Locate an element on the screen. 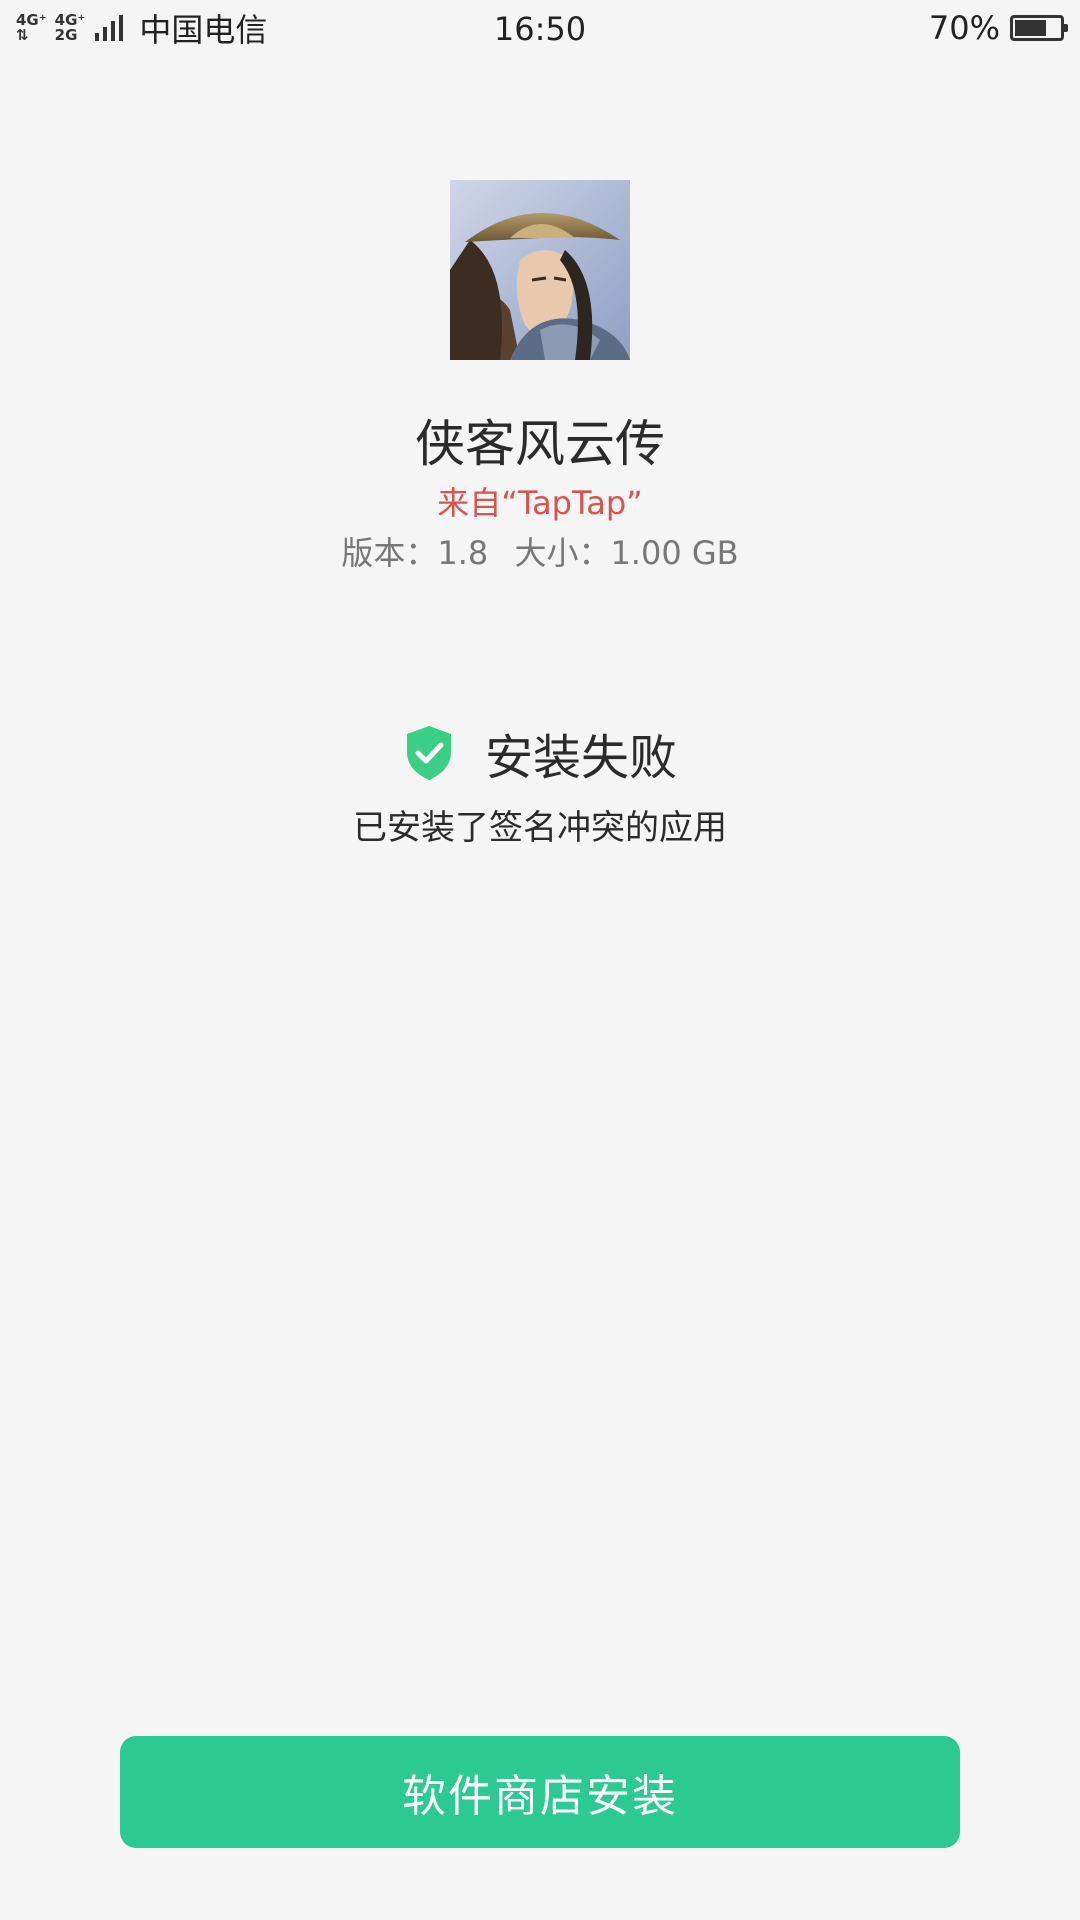 This screenshot has height=1920, width=1080. app-source: 来自“TapTap” is located at coordinates (540, 503).